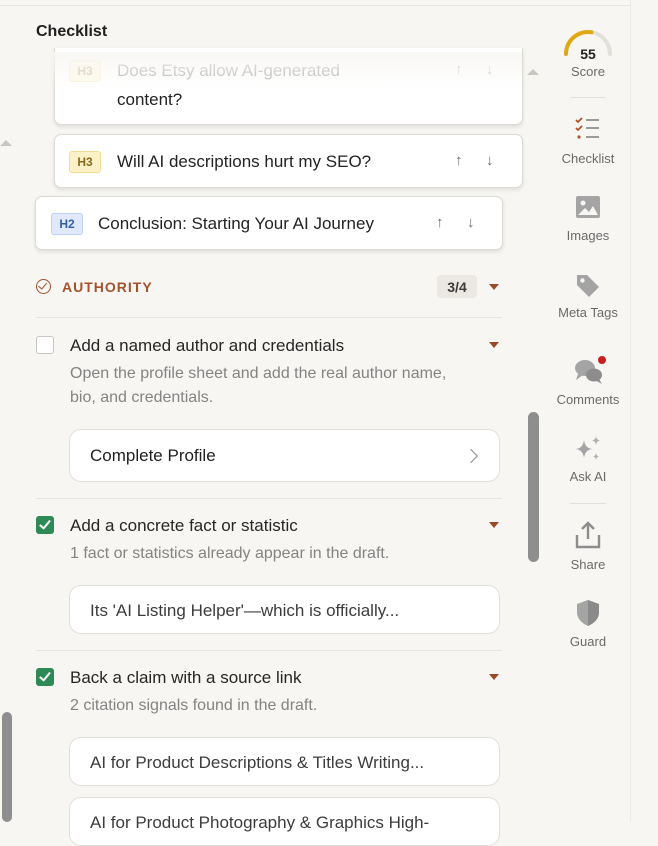 This screenshot has width=658, height=846. Describe the element at coordinates (590, 370) in the screenshot. I see `comments-icon` at that location.